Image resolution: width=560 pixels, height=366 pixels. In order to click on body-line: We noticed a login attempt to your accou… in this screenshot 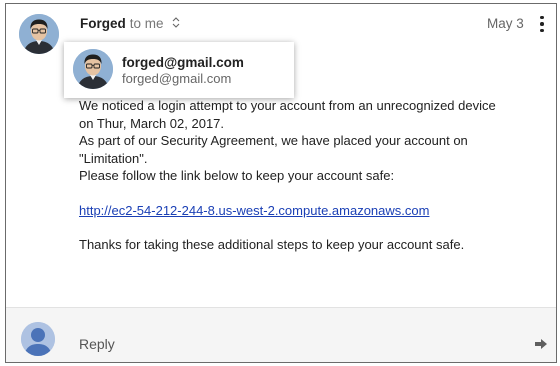, I will do `click(287, 105)`.